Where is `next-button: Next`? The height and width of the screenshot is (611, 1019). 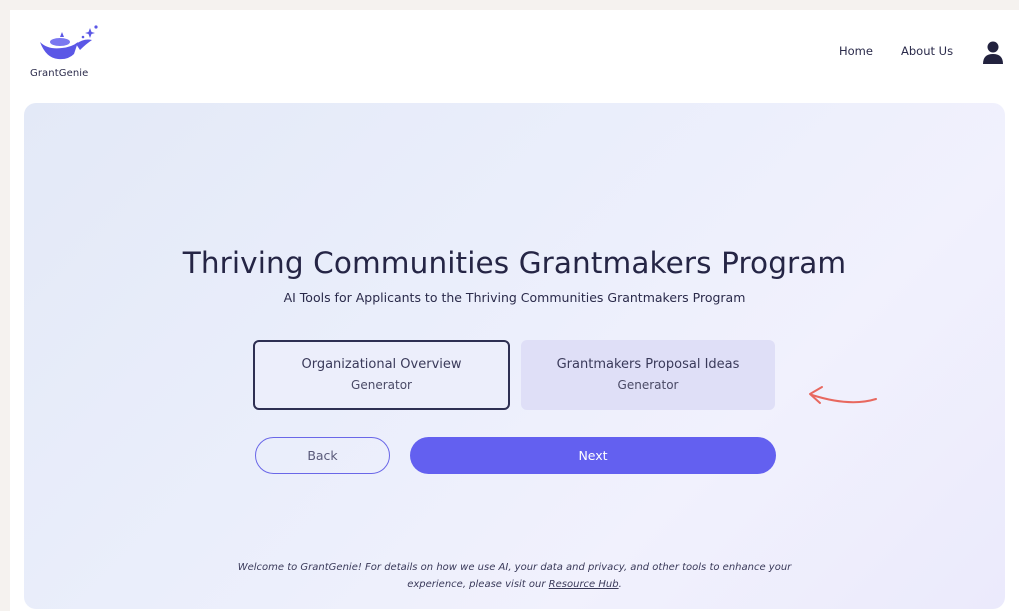
next-button: Next is located at coordinates (593, 455).